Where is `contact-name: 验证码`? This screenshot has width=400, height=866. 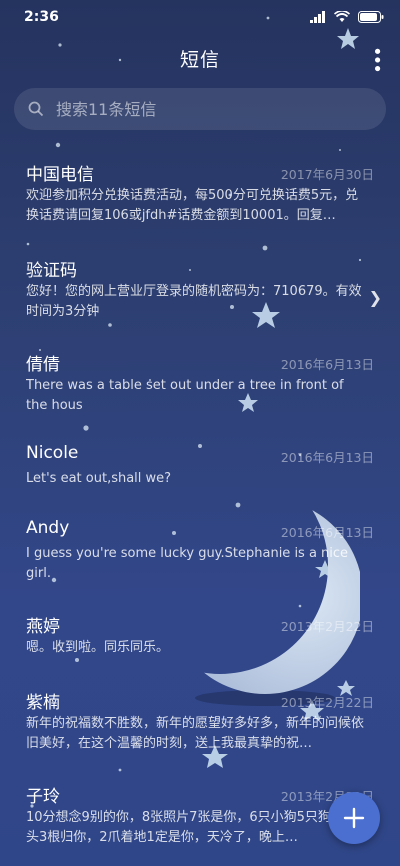 contact-name: 验证码 is located at coordinates (51, 271).